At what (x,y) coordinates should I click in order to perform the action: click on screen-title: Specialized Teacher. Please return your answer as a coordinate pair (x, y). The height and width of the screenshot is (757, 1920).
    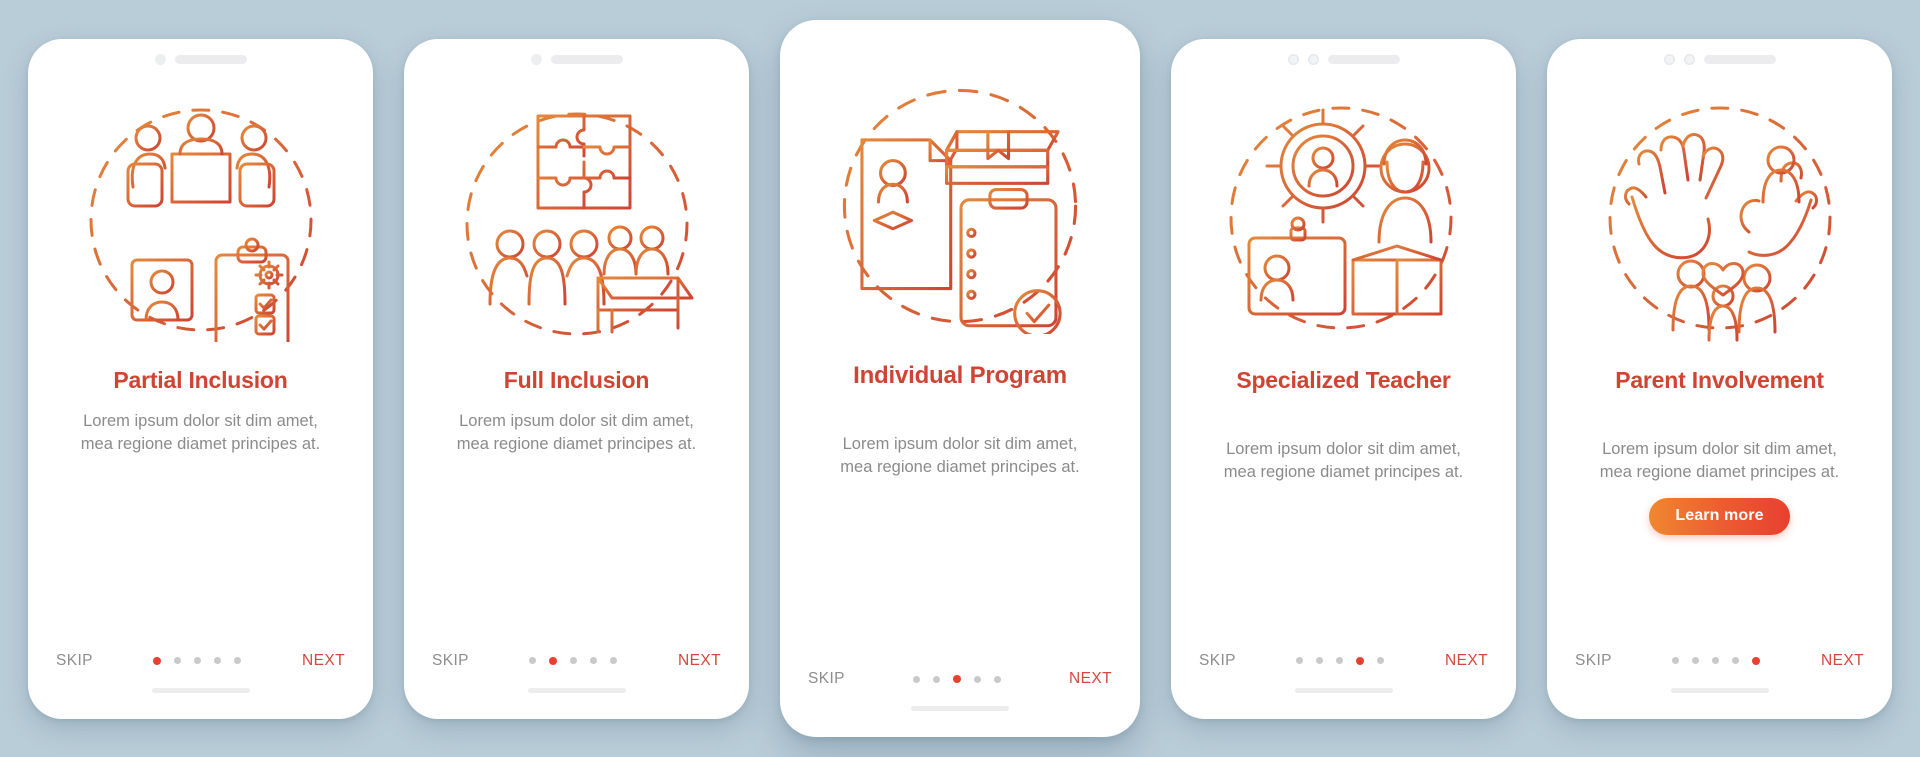
    Looking at the image, I should click on (1343, 379).